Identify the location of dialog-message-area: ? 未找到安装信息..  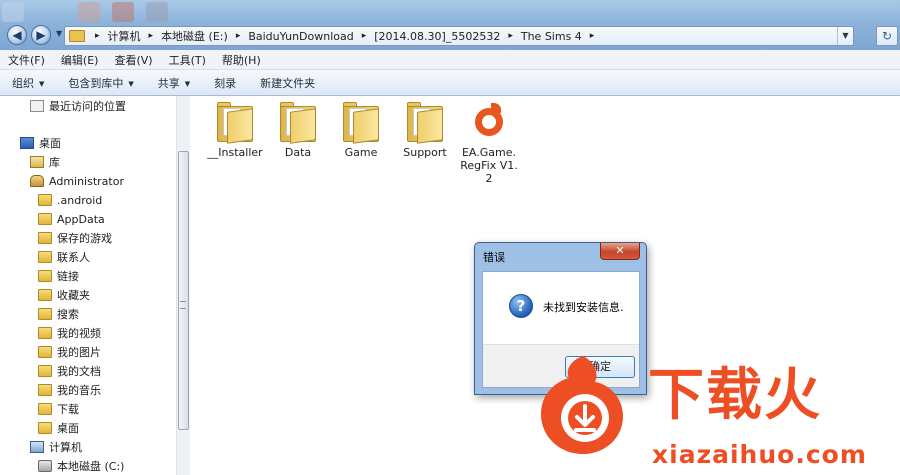
(561, 308).